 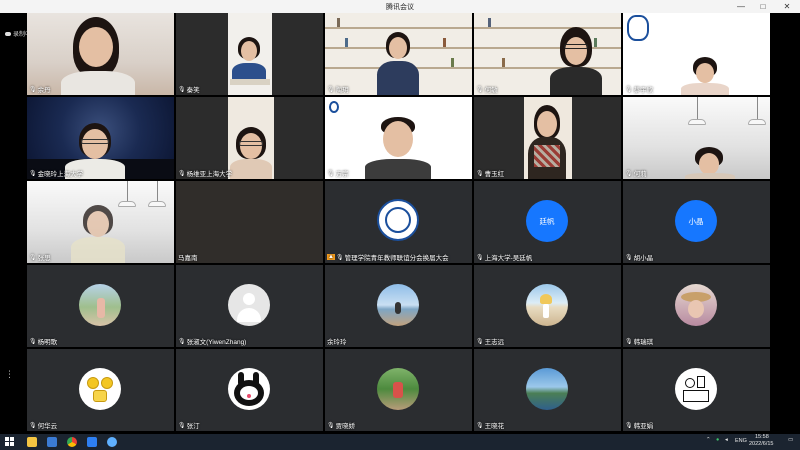 What do you see at coordinates (72, 442) in the screenshot?
I see `chrome-browser-icon` at bounding box center [72, 442].